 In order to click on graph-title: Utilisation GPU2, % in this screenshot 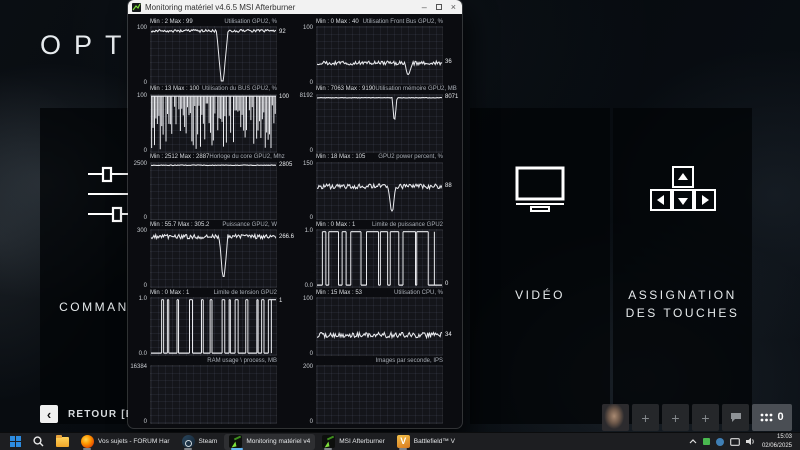, I will do `click(250, 21)`.